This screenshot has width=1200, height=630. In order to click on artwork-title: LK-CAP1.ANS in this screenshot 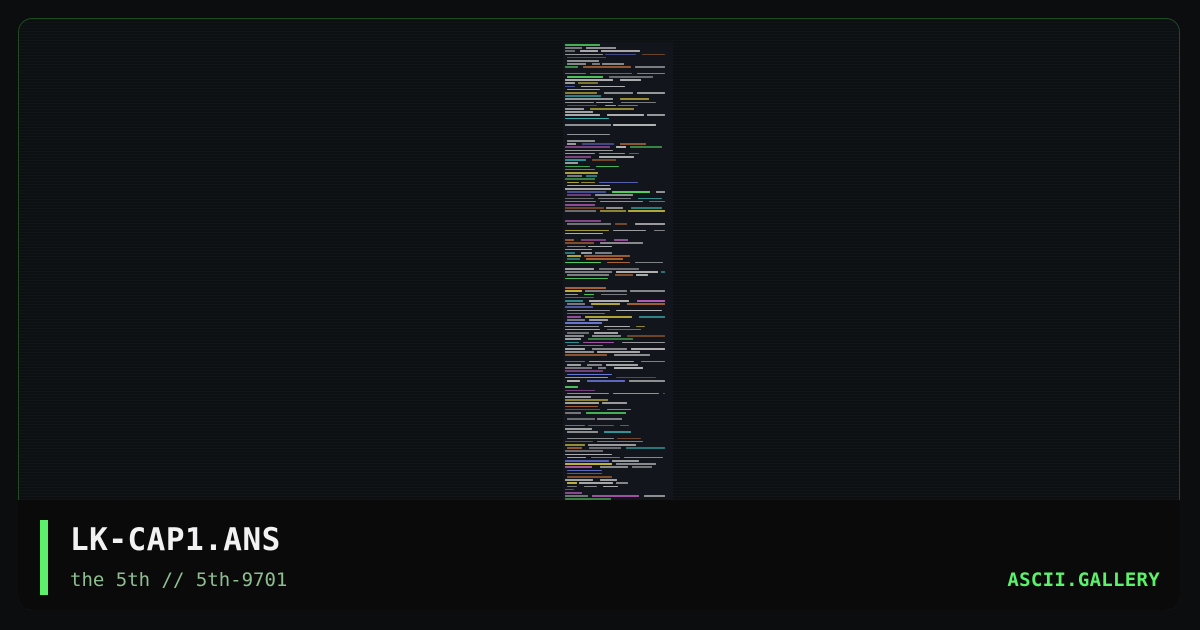, I will do `click(175, 540)`.